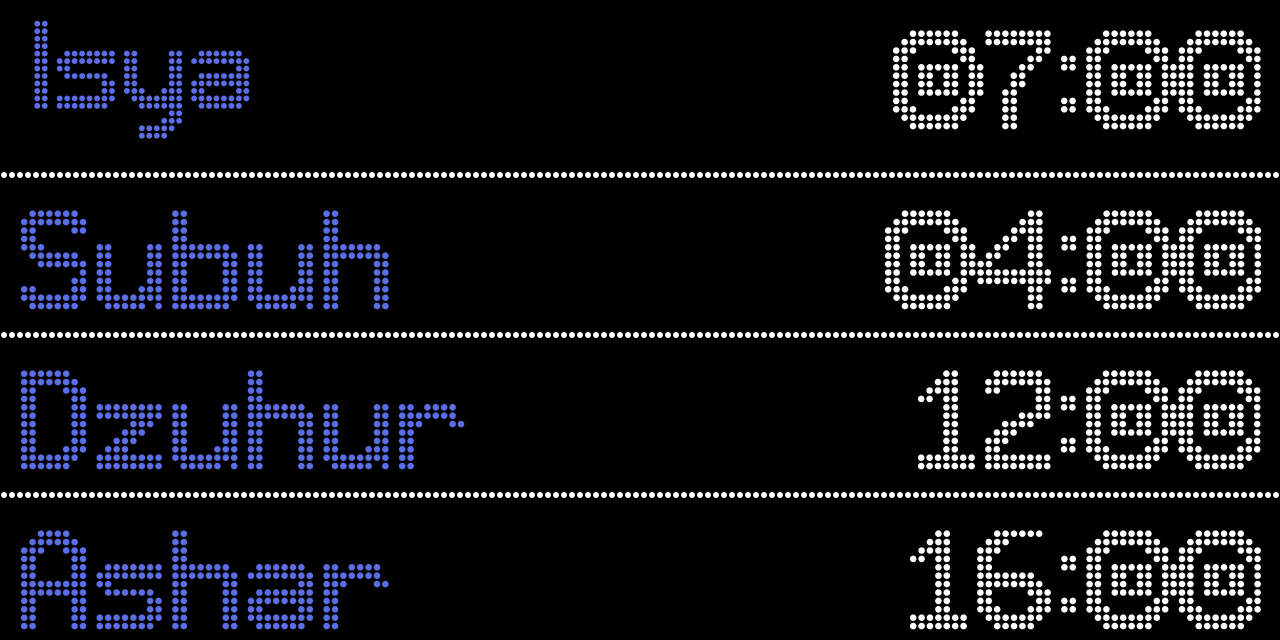  I want to click on prayer-name-ashar, so click(204, 580).